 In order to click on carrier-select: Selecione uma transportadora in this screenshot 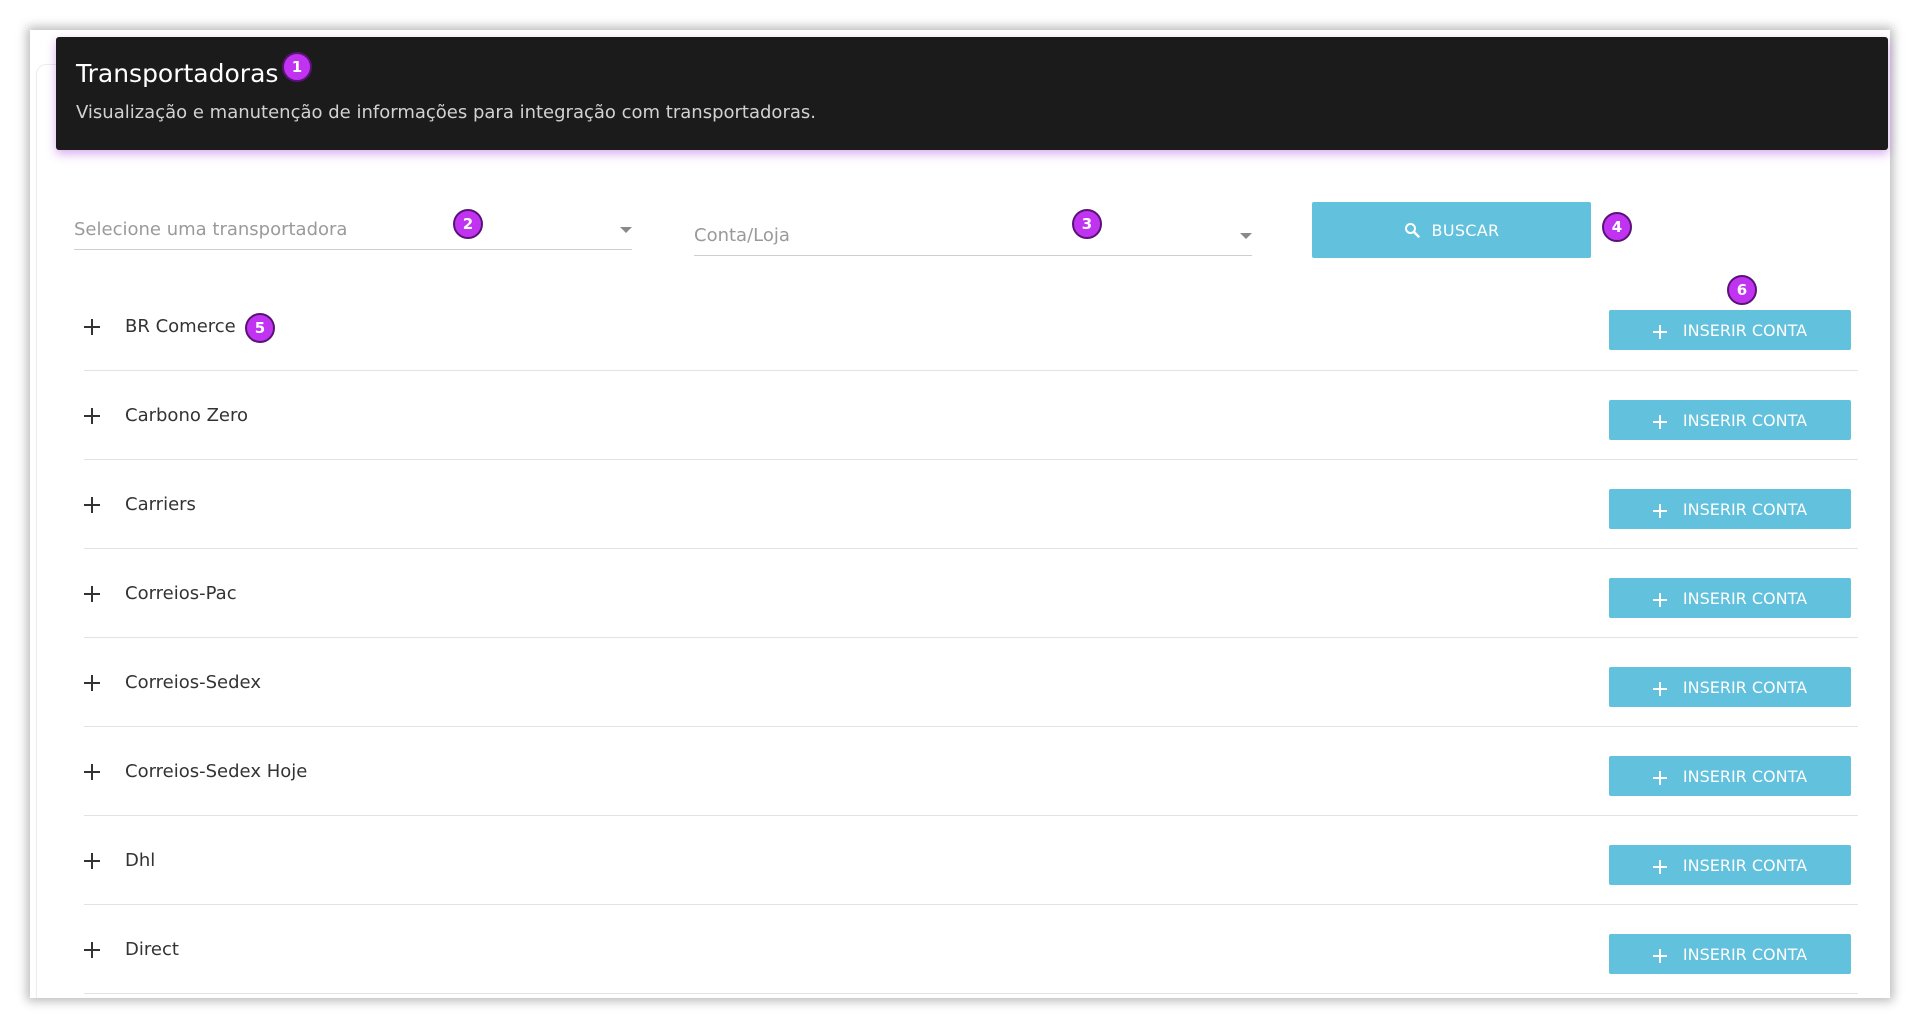, I will do `click(353, 225)`.